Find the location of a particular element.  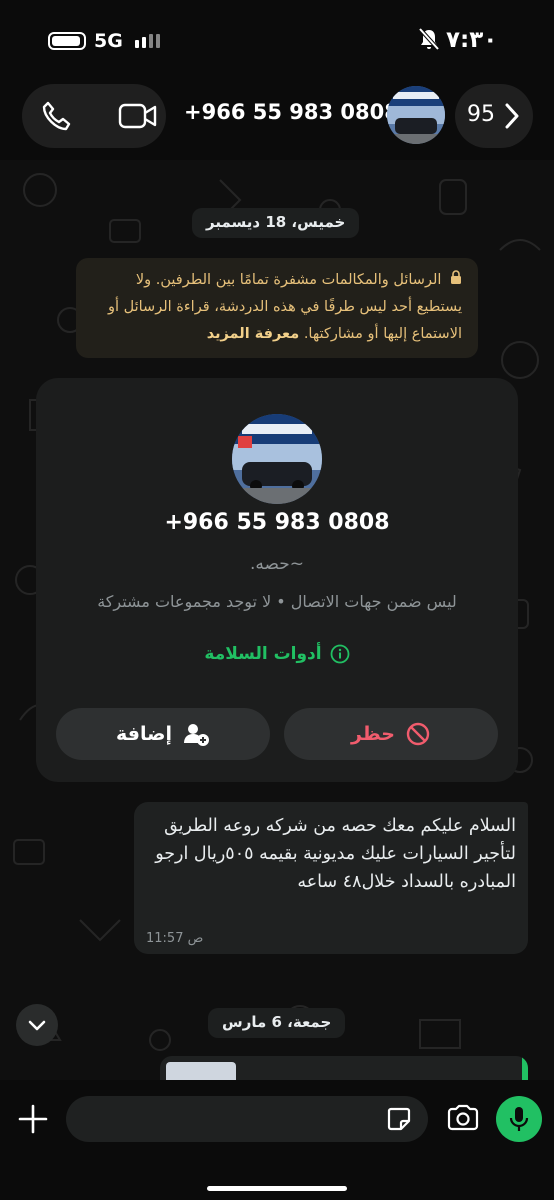

contact-name: ~حصه. is located at coordinates (276, 564).